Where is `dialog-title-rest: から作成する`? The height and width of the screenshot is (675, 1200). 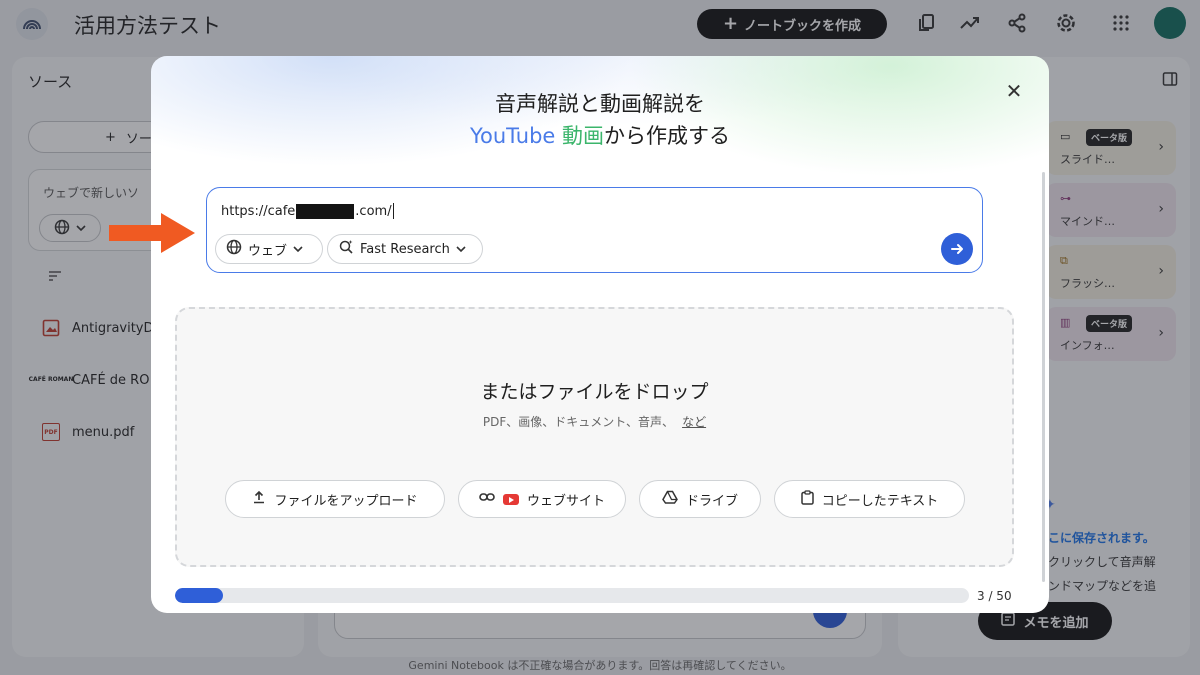
dialog-title-rest: から作成する is located at coordinates (667, 136).